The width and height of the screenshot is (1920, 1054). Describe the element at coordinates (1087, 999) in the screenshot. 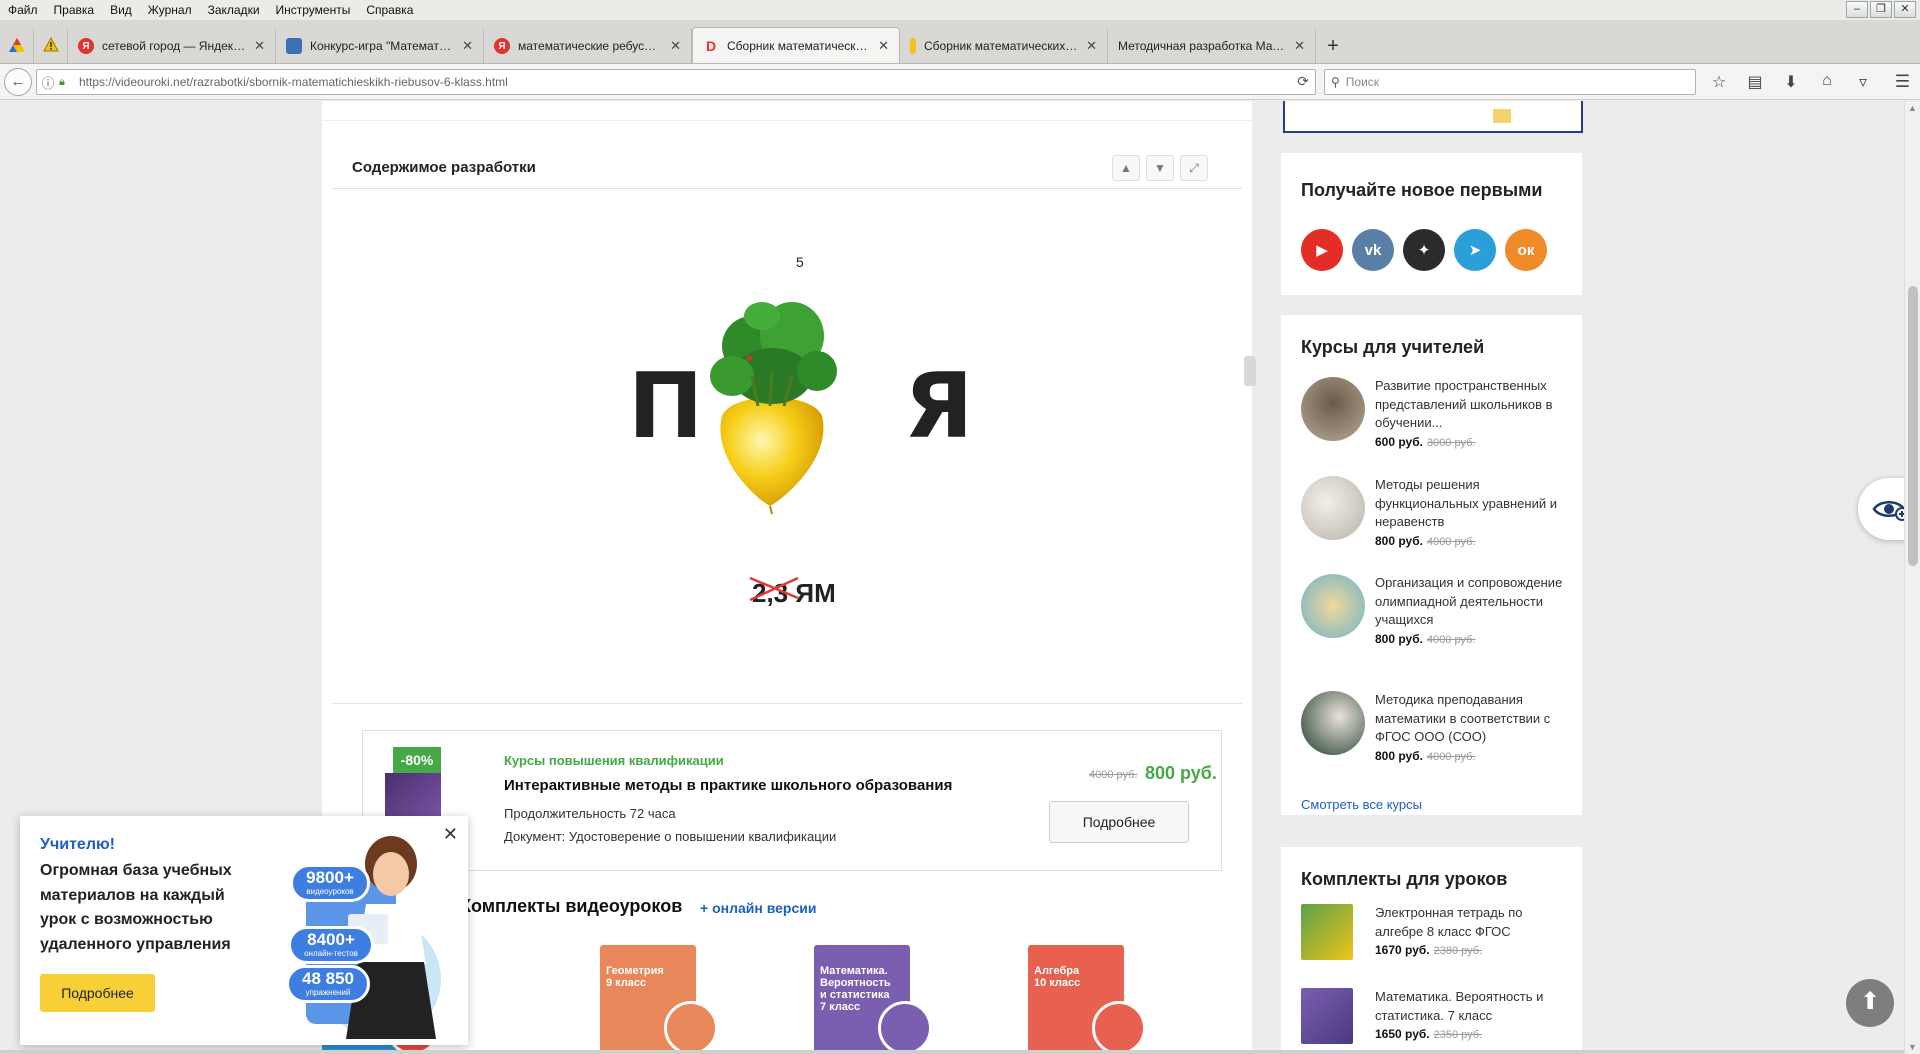

I see `kit-cover-4: Алгебра 10 класс` at that location.